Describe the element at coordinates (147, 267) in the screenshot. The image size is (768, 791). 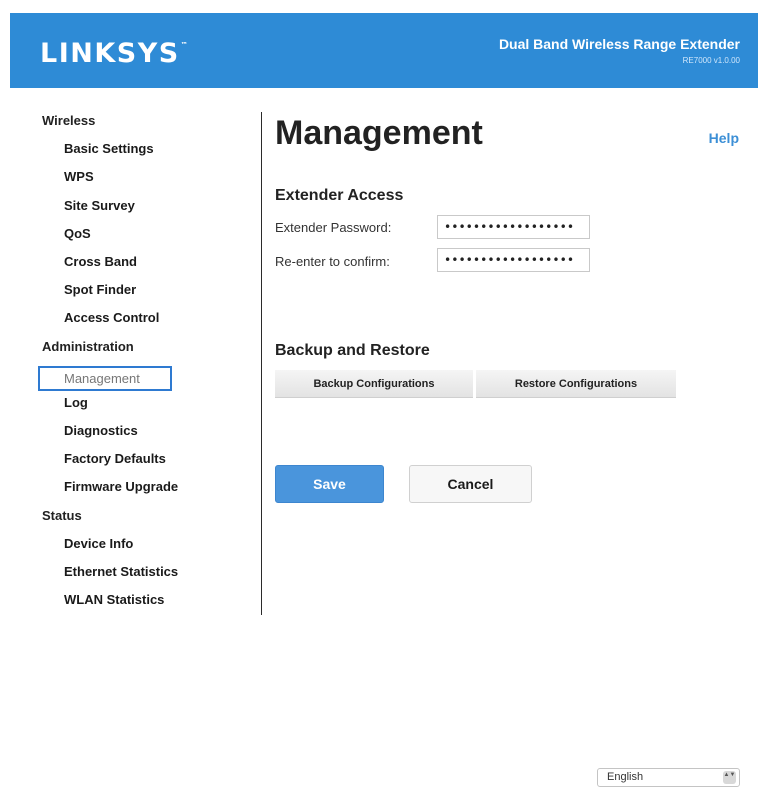
I see `sidebar-item-cross-band: Cross Band` at that location.